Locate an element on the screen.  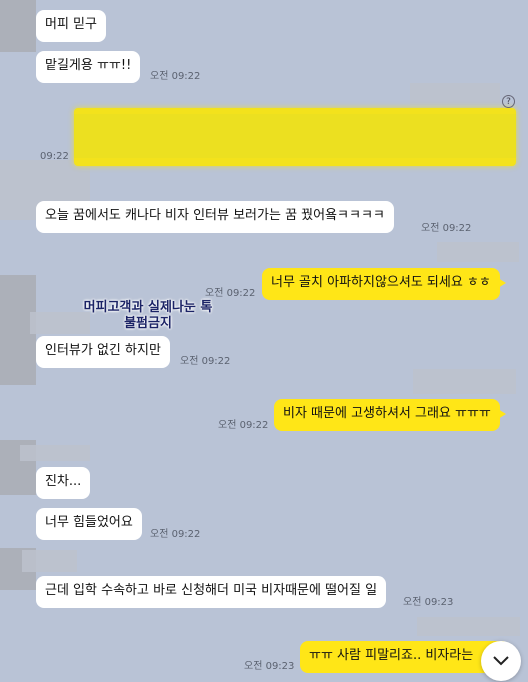
message-text: 머피 믿구 is located at coordinates (71, 24).